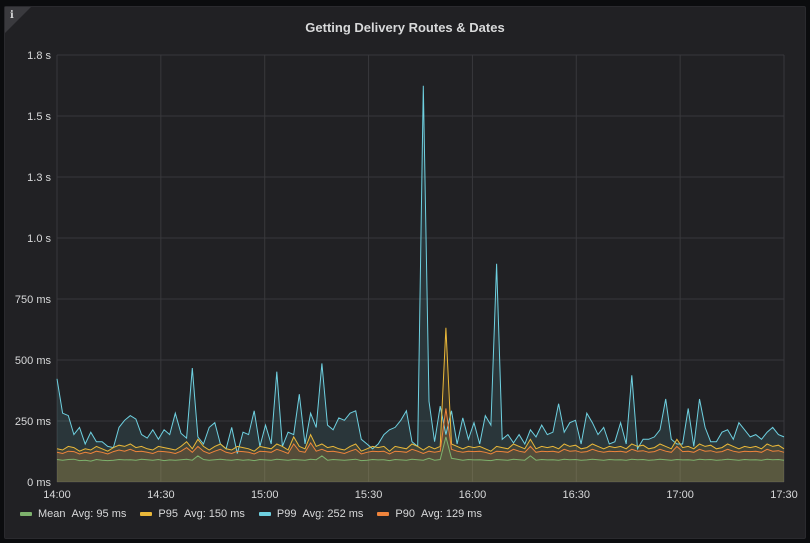  Describe the element at coordinates (369, 495) in the screenshot. I see `x-tick-label: 15:30` at that location.